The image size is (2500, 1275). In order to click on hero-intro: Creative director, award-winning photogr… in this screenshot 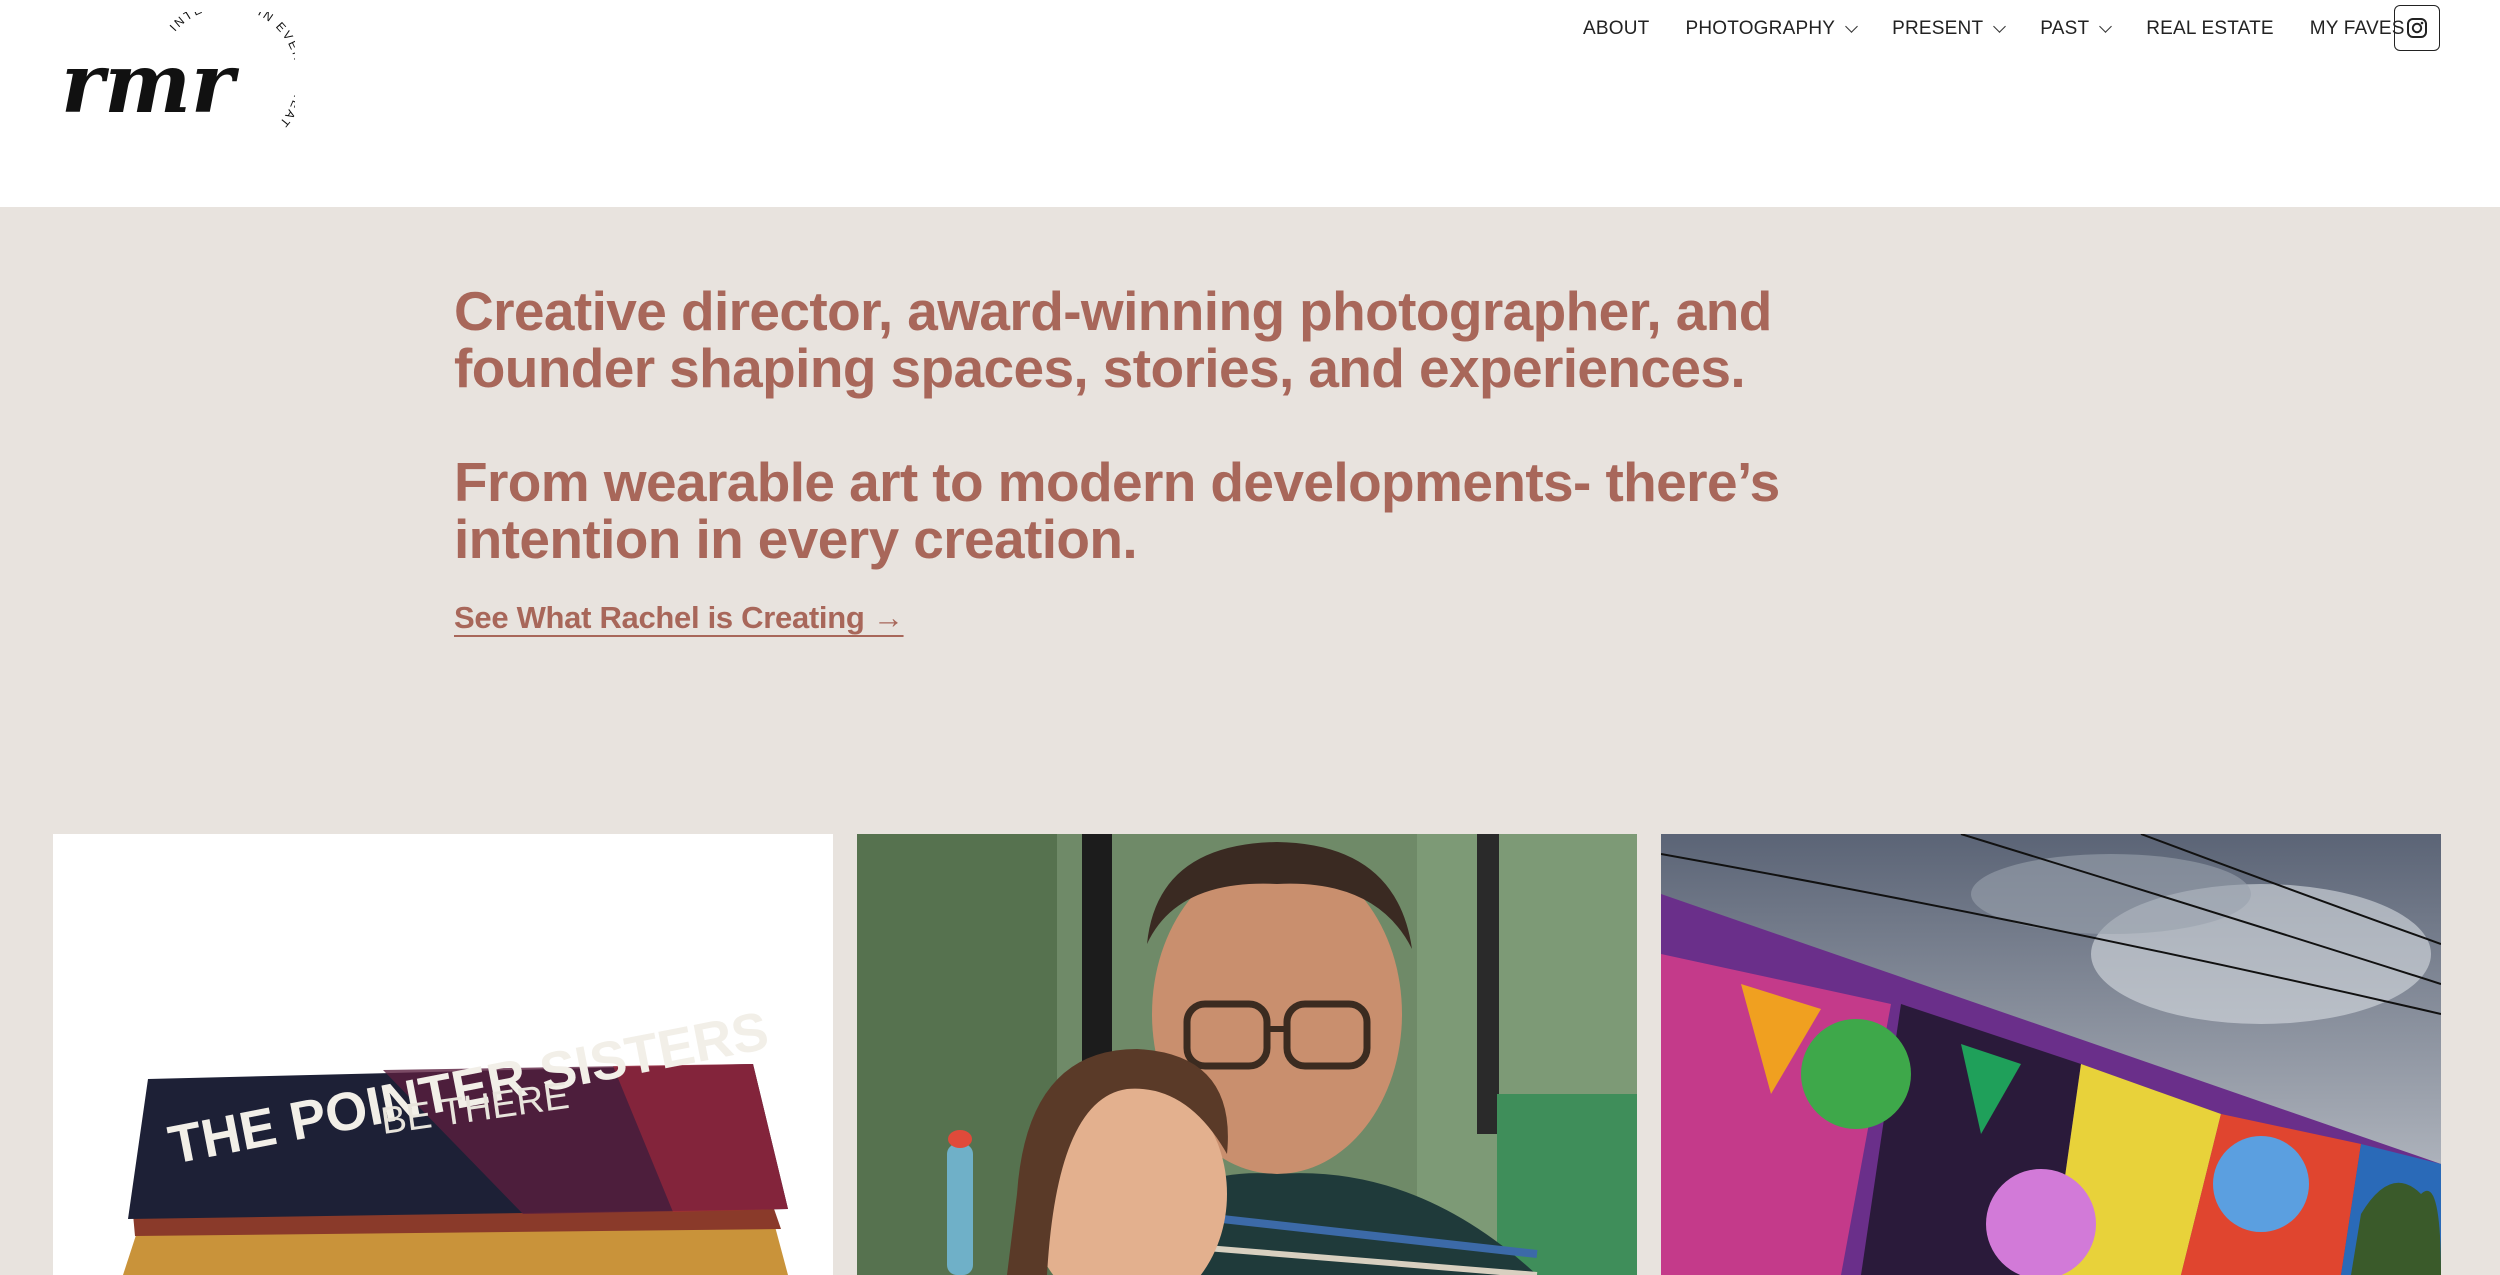, I will do `click(1214, 425)`.